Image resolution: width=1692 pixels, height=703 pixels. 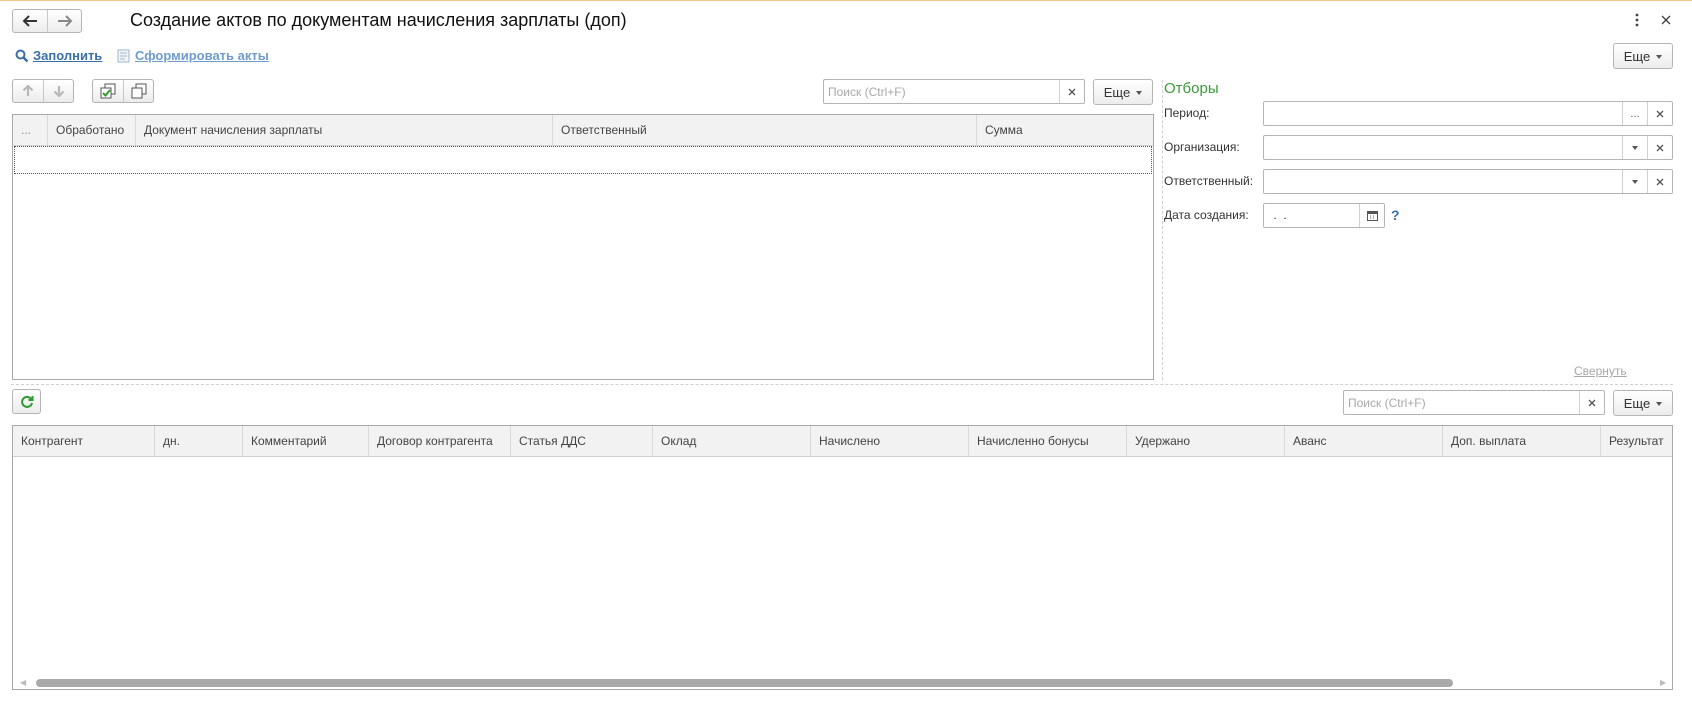 I want to click on form-acts-command: Сформировать акты, so click(x=193, y=55).